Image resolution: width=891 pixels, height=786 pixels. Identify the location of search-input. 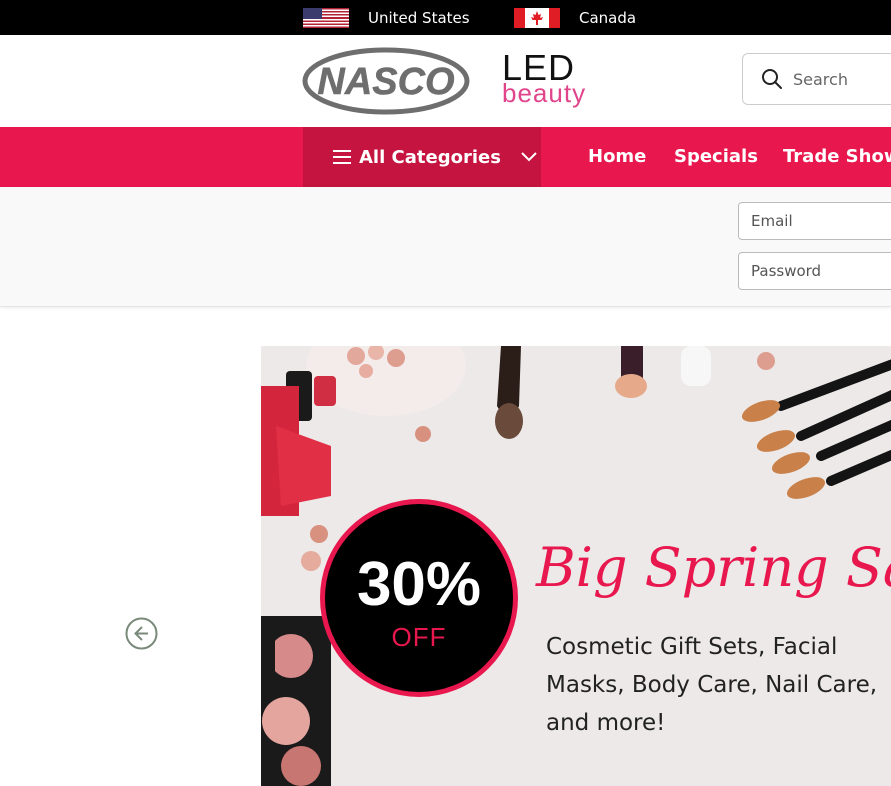
(841, 79).